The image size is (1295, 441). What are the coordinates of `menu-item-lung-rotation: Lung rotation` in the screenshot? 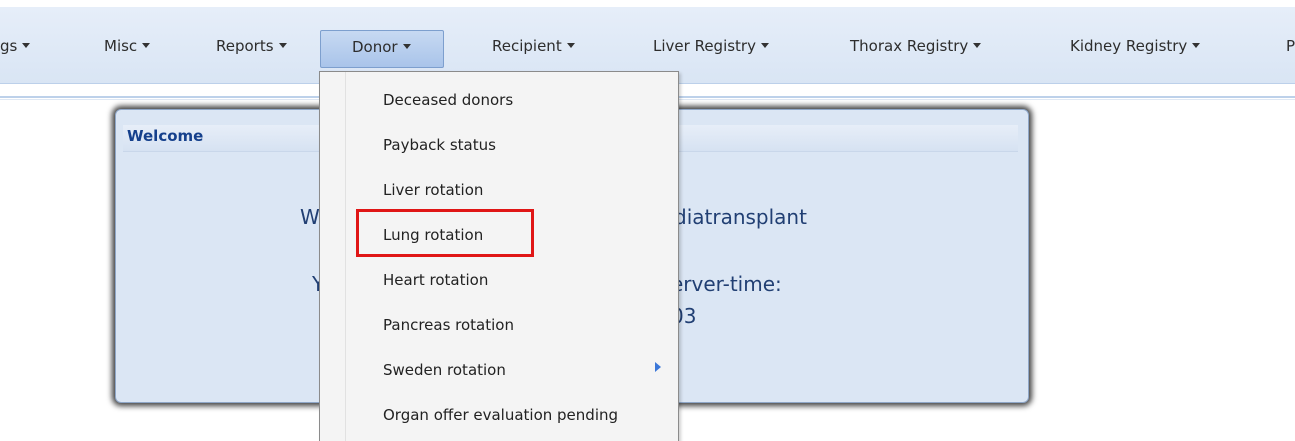 It's located at (433, 235).